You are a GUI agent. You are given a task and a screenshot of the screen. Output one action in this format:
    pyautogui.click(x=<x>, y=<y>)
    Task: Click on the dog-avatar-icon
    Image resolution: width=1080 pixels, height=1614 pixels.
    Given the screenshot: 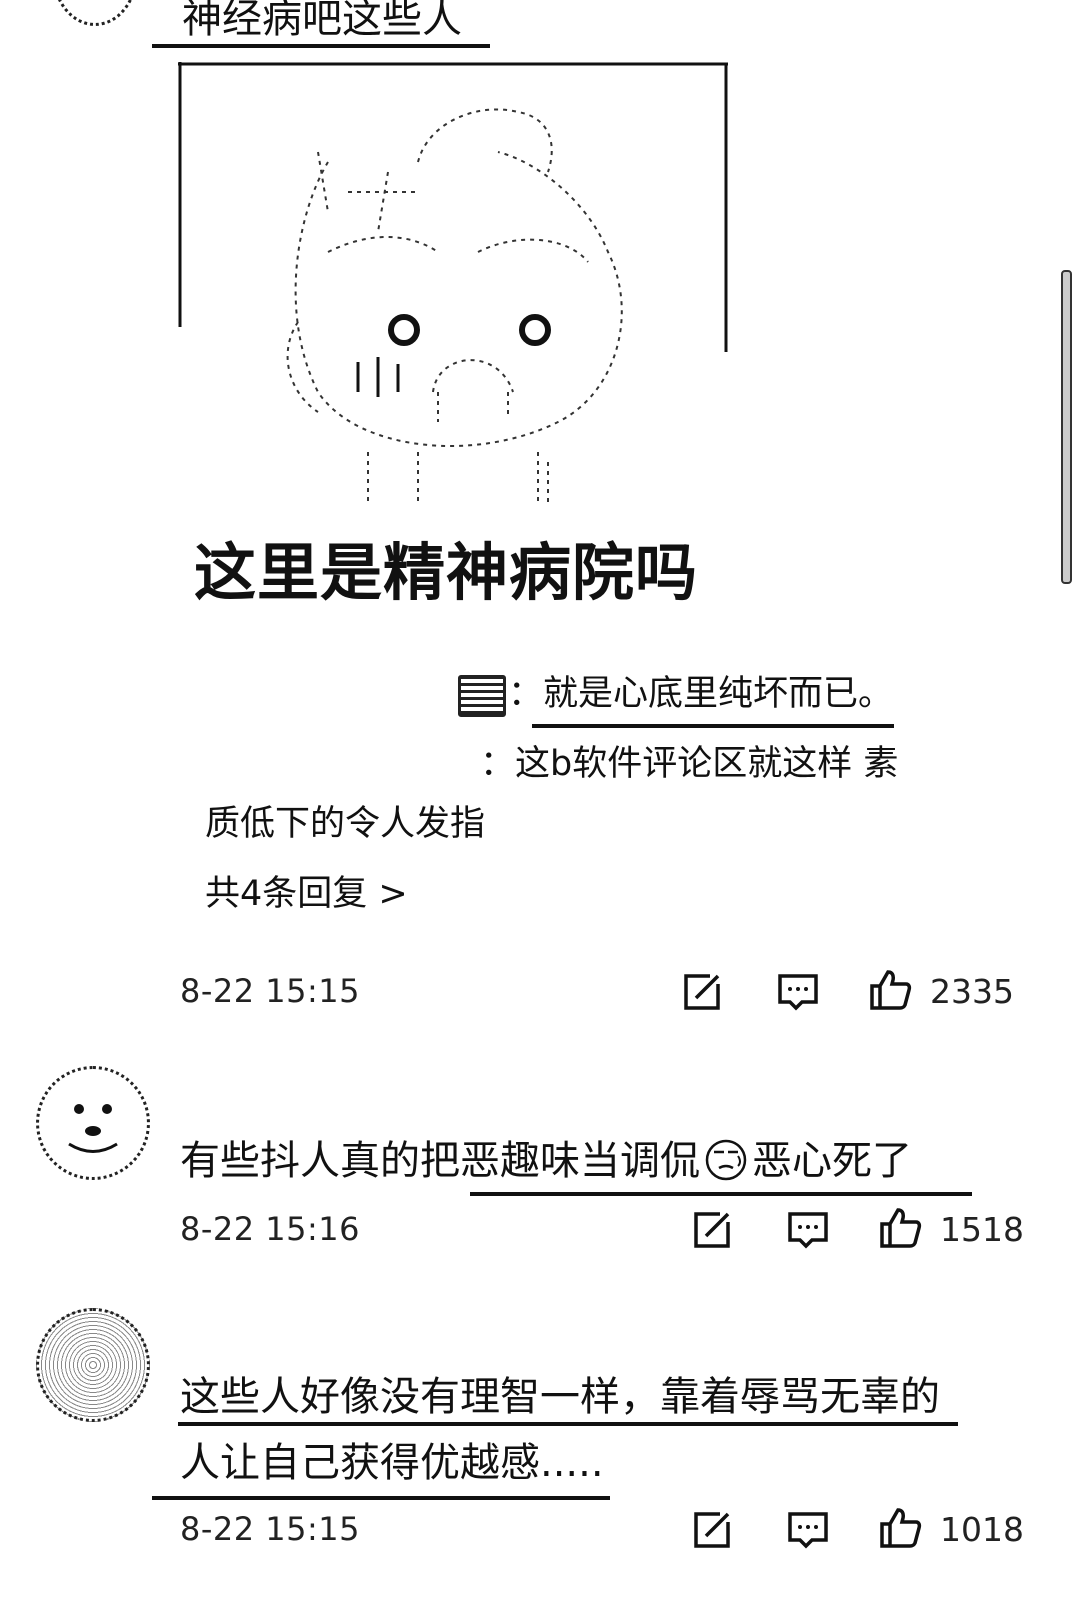 What is the action you would take?
    pyautogui.click(x=93, y=1128)
    